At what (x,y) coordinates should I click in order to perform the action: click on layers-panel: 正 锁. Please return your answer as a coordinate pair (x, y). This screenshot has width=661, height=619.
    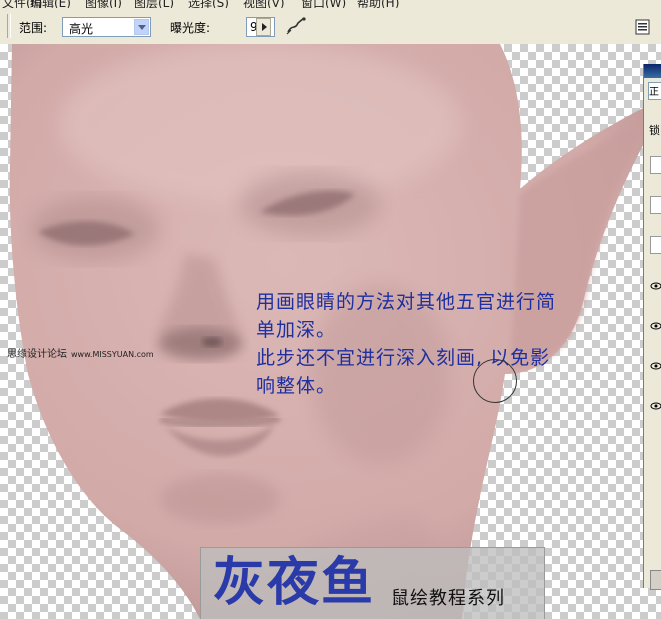
    Looking at the image, I should click on (652, 327).